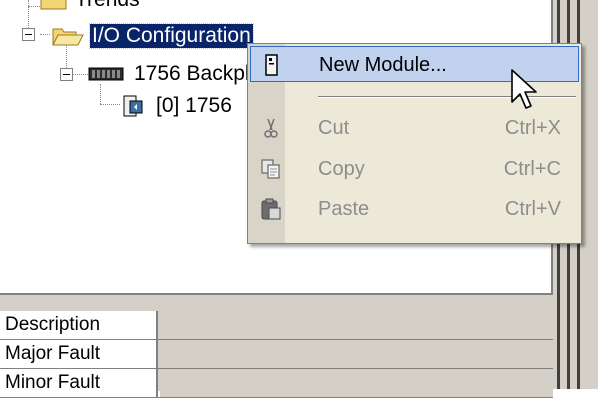 The width and height of the screenshot is (598, 398). Describe the element at coordinates (271, 128) in the screenshot. I see `scissors-icon` at that location.